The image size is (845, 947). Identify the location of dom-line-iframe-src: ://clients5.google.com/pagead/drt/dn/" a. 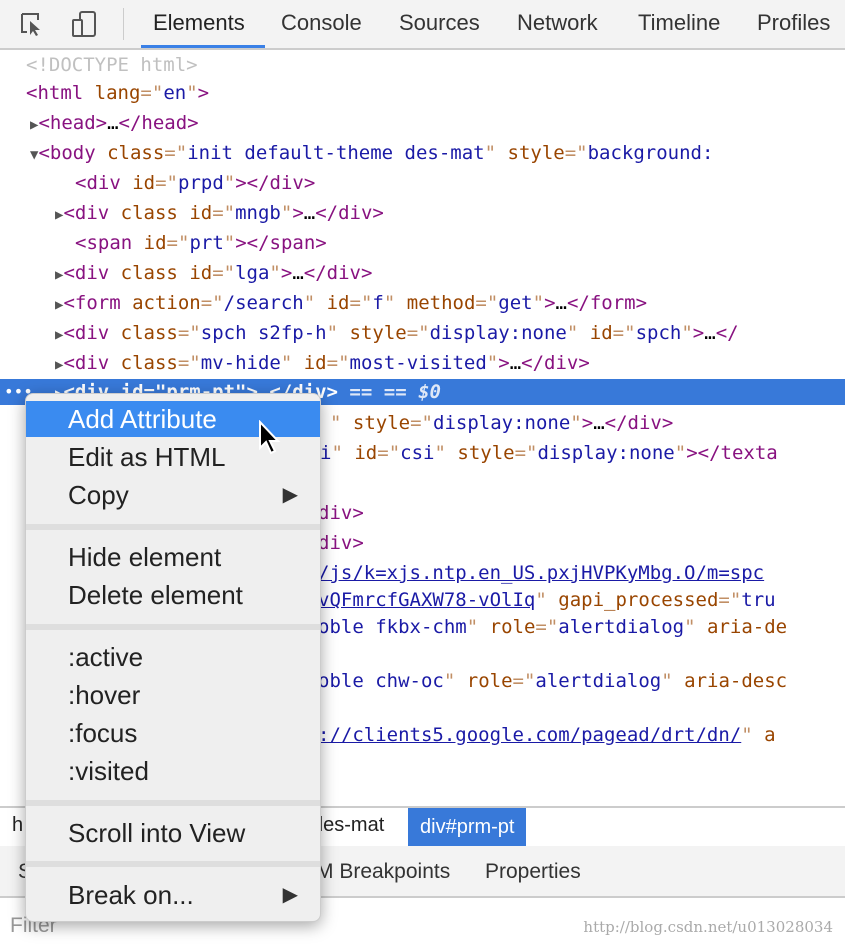
(547, 735).